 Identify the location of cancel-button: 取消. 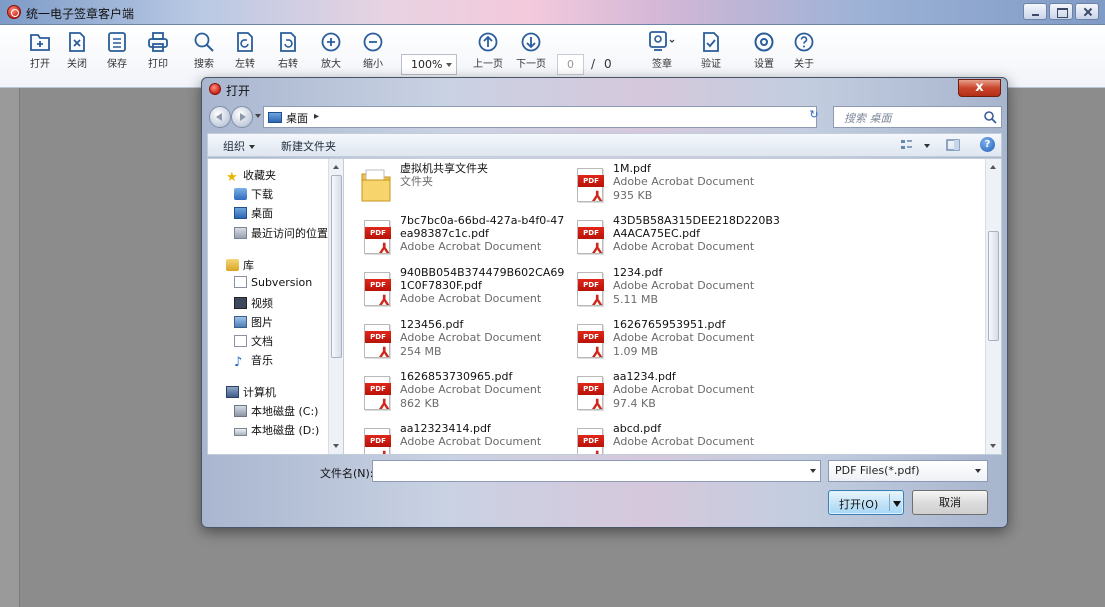
(950, 502).